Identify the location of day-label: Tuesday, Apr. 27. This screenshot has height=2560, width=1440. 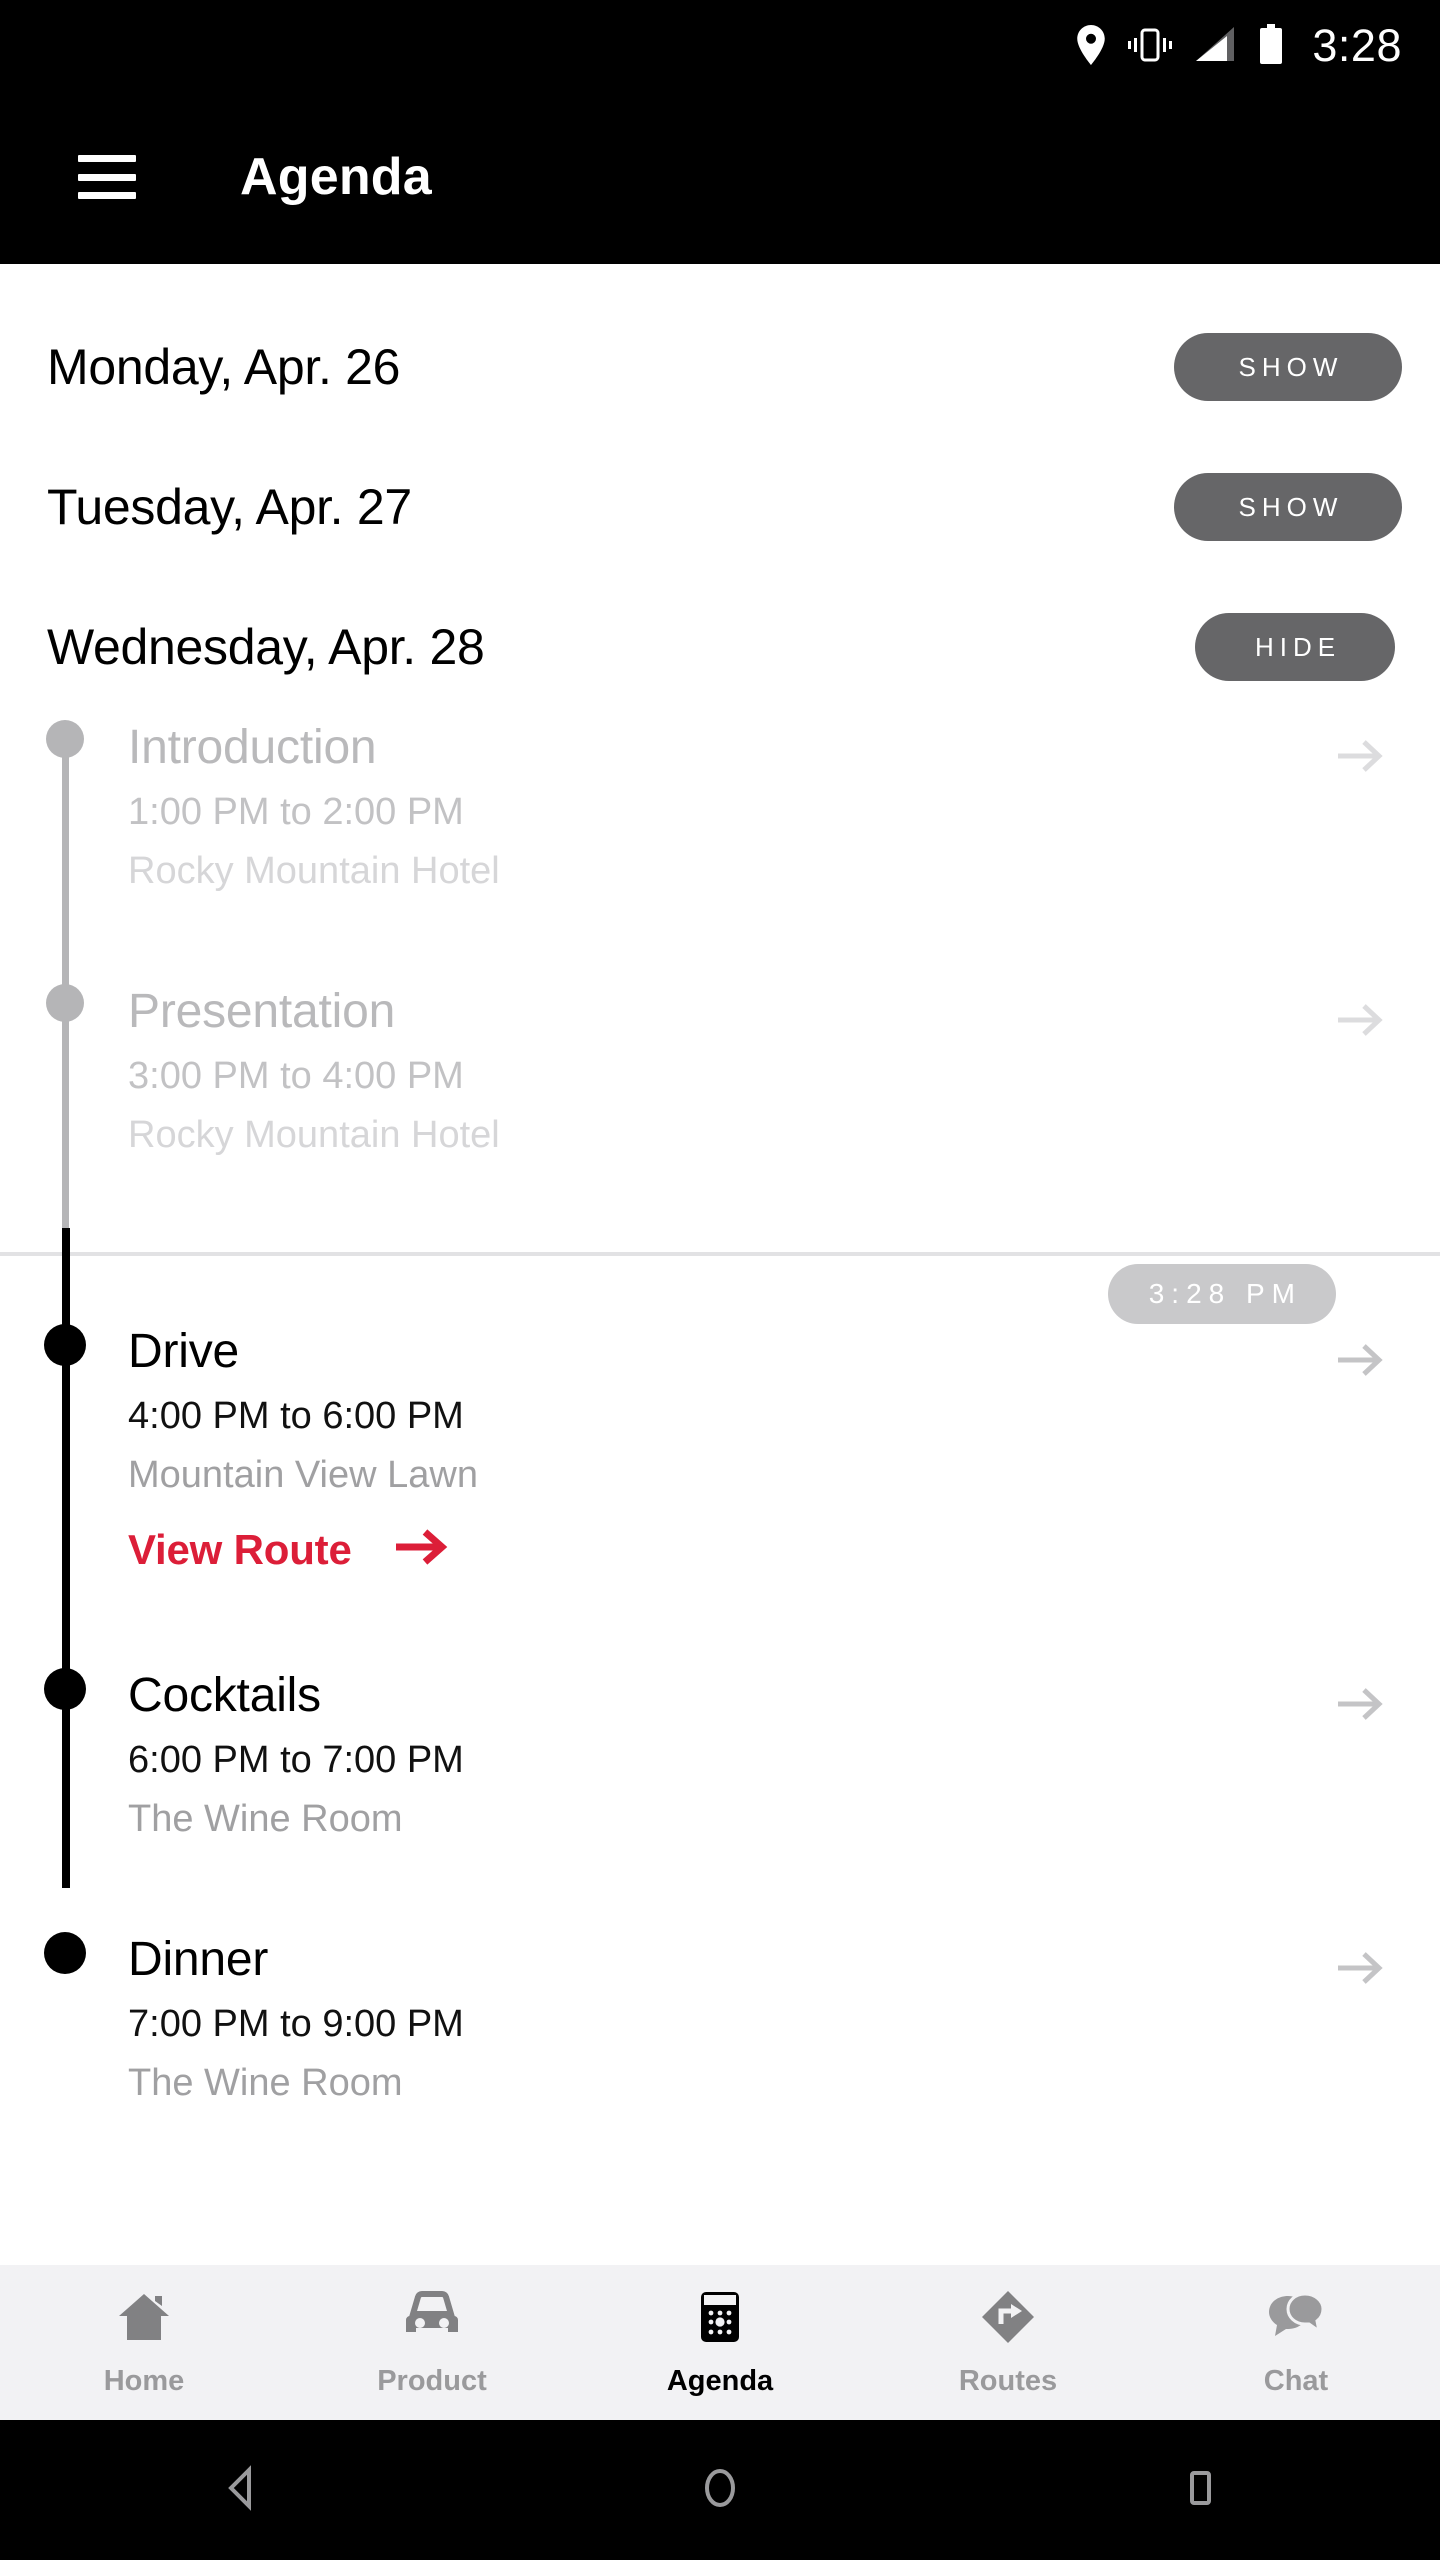
(229, 507).